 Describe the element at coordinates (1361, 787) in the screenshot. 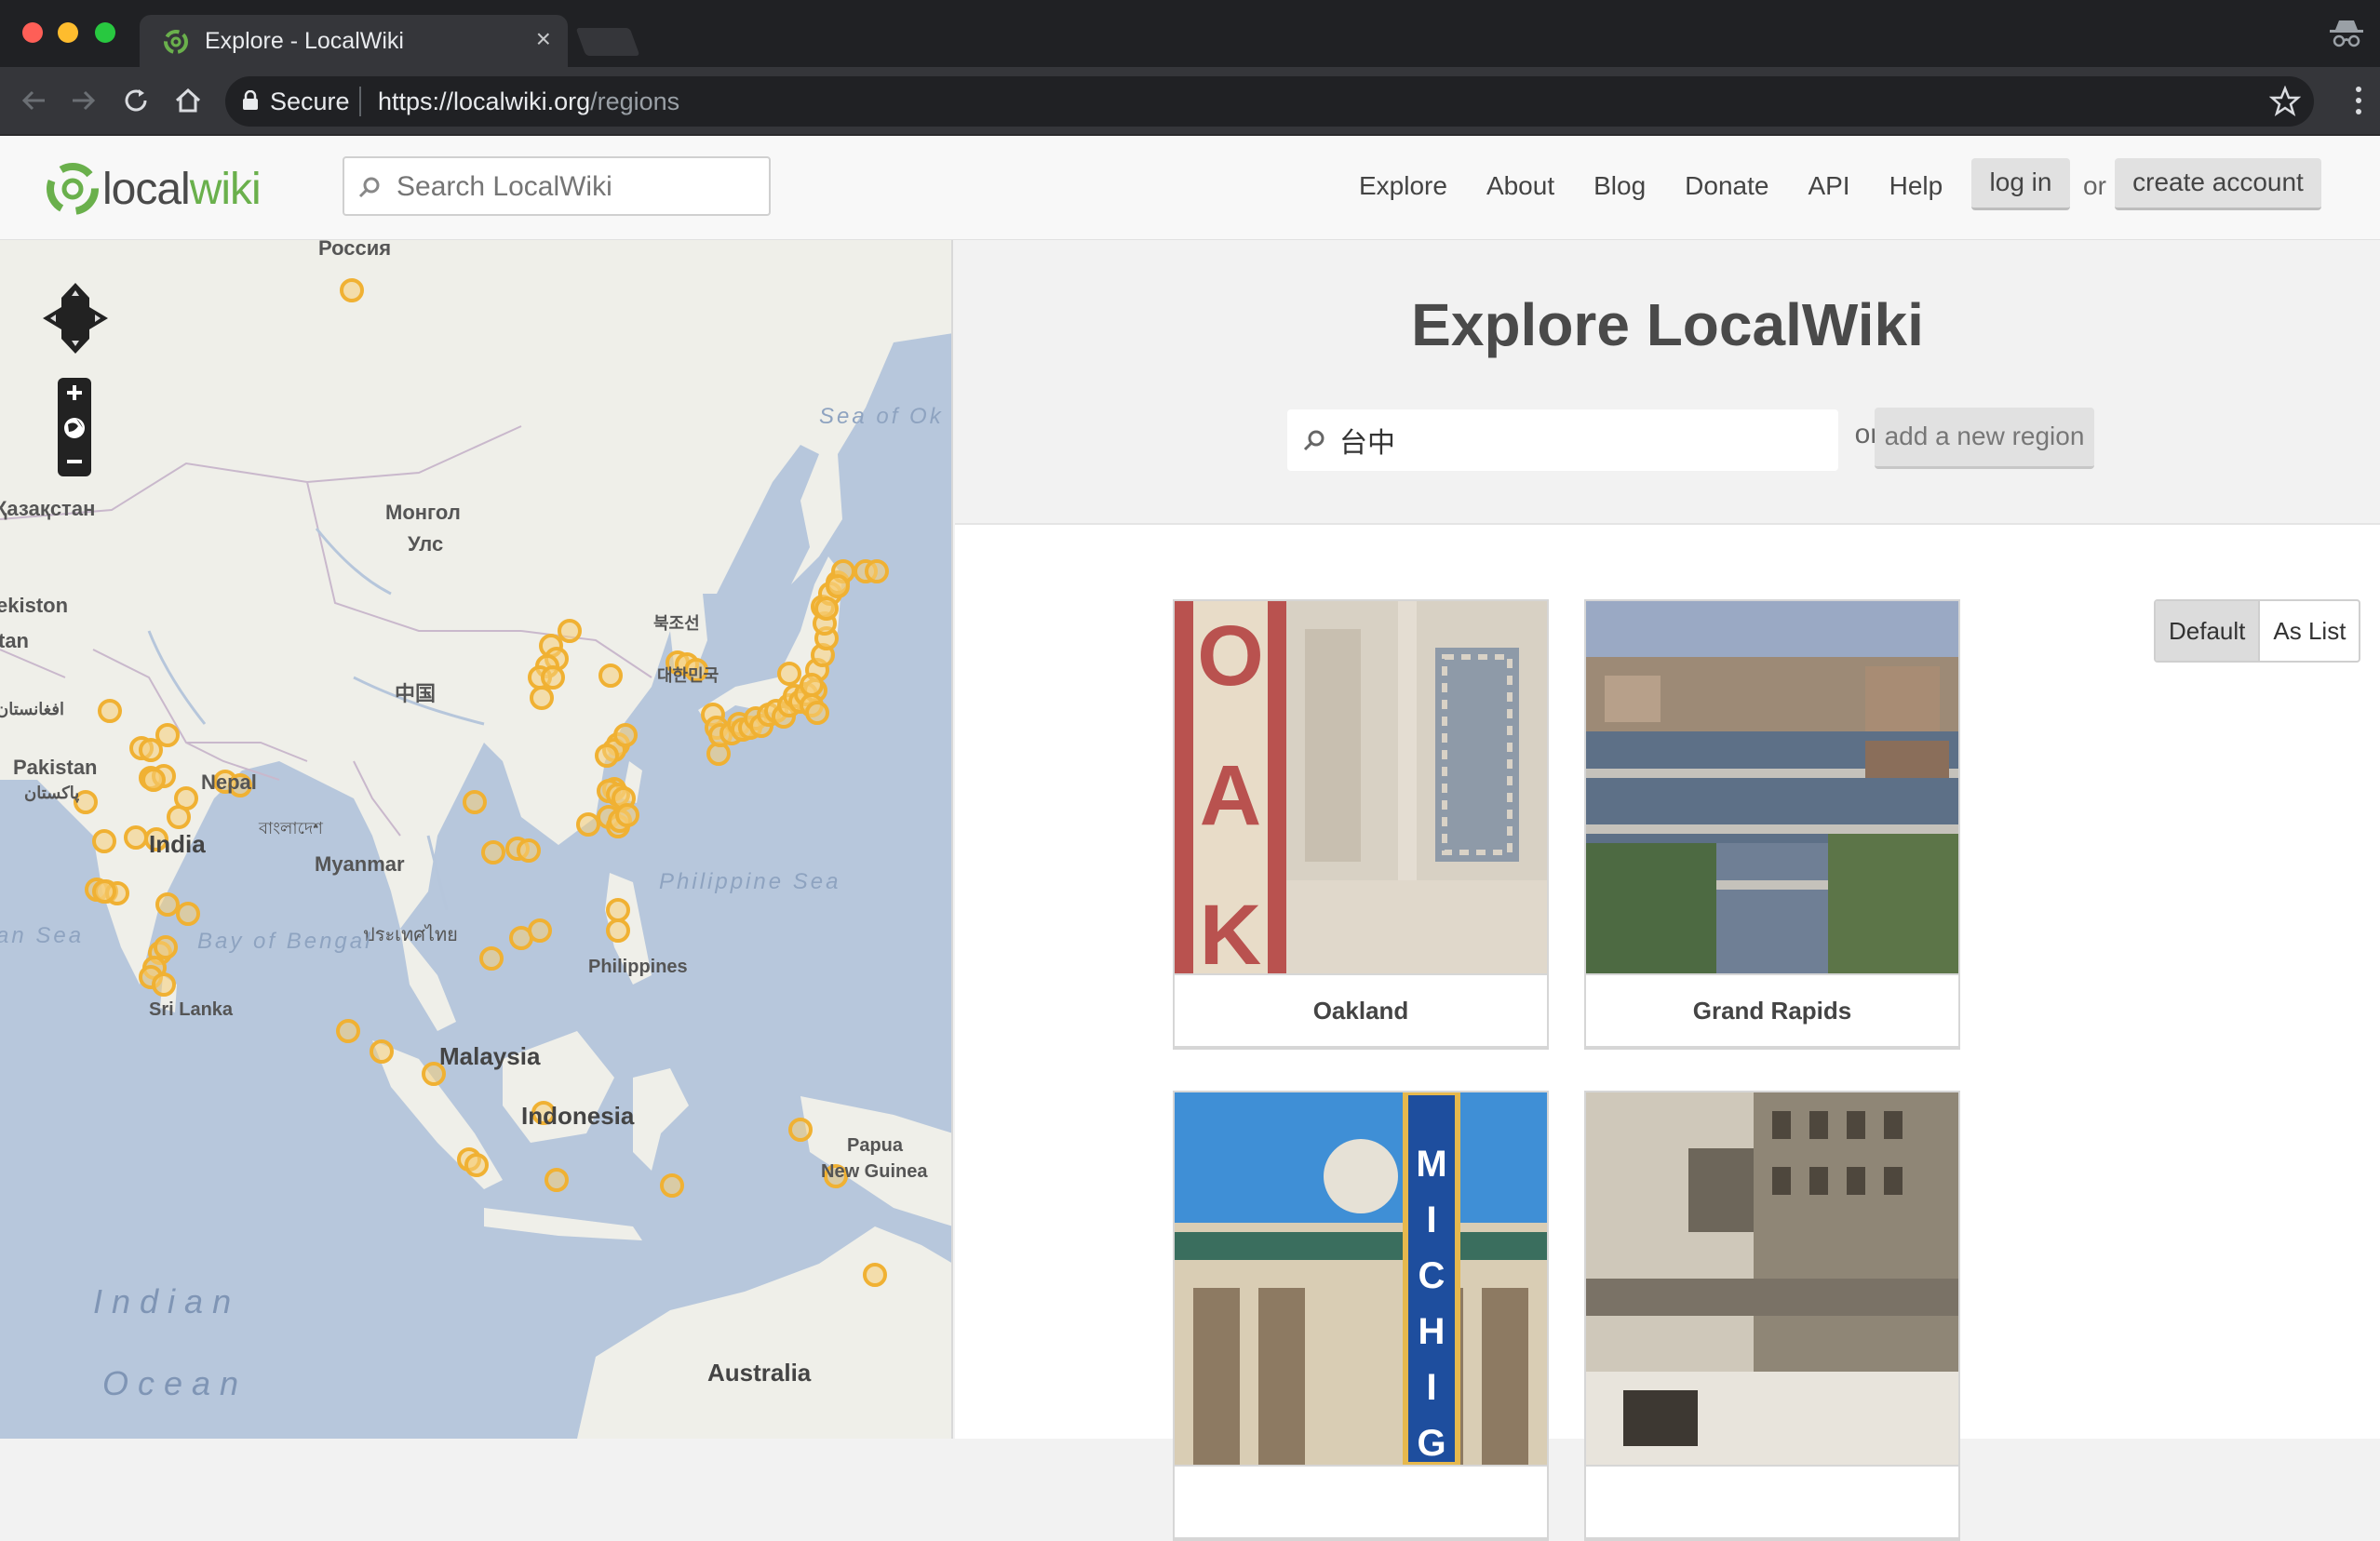

I see `oakland-photo: O A K` at that location.